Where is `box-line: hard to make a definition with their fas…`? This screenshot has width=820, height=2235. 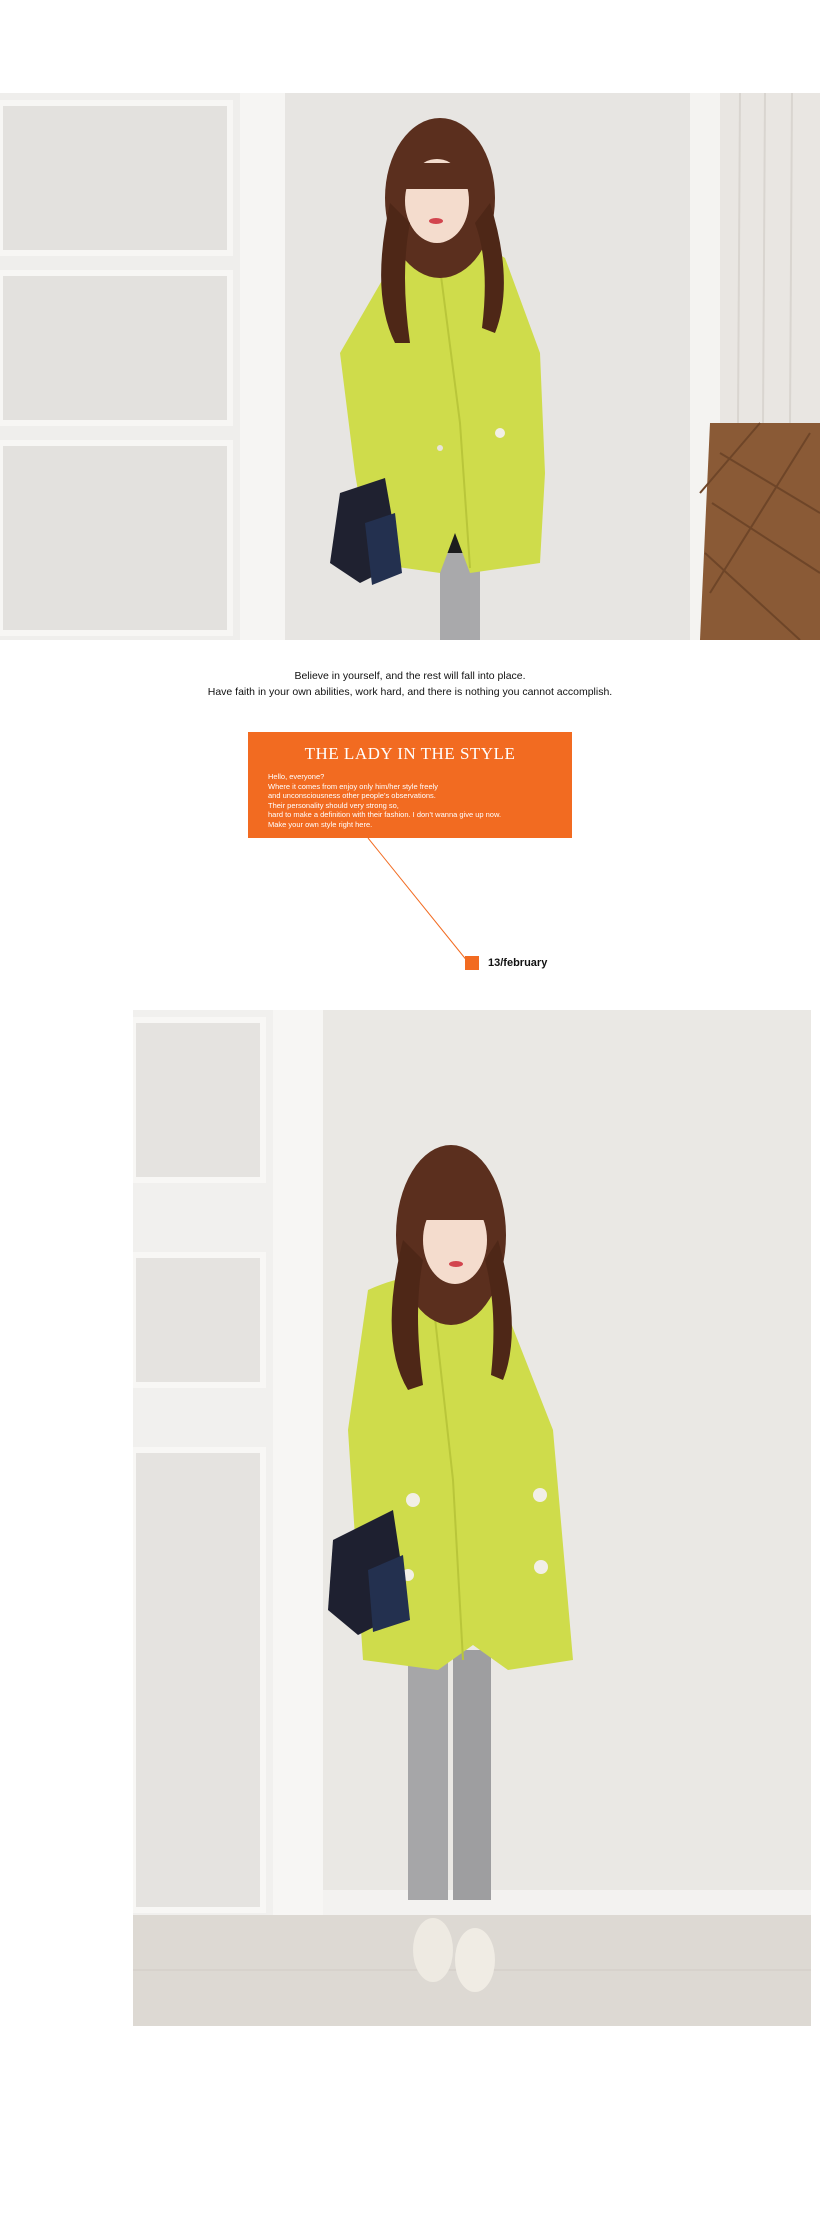 box-line: hard to make a definition with their fas… is located at coordinates (385, 815).